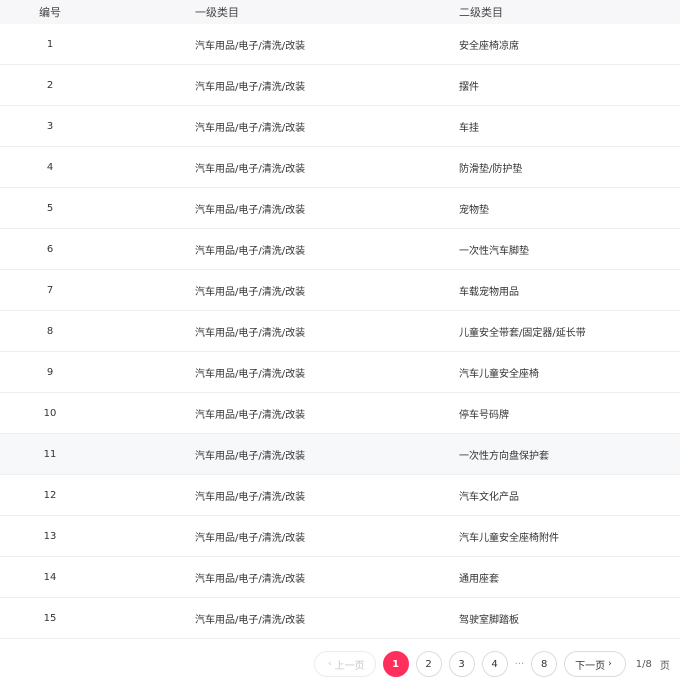 This screenshot has height=682, width=680. What do you see at coordinates (491, 169) in the screenshot?
I see `cell-cat2: 防滑垫/防护垫` at bounding box center [491, 169].